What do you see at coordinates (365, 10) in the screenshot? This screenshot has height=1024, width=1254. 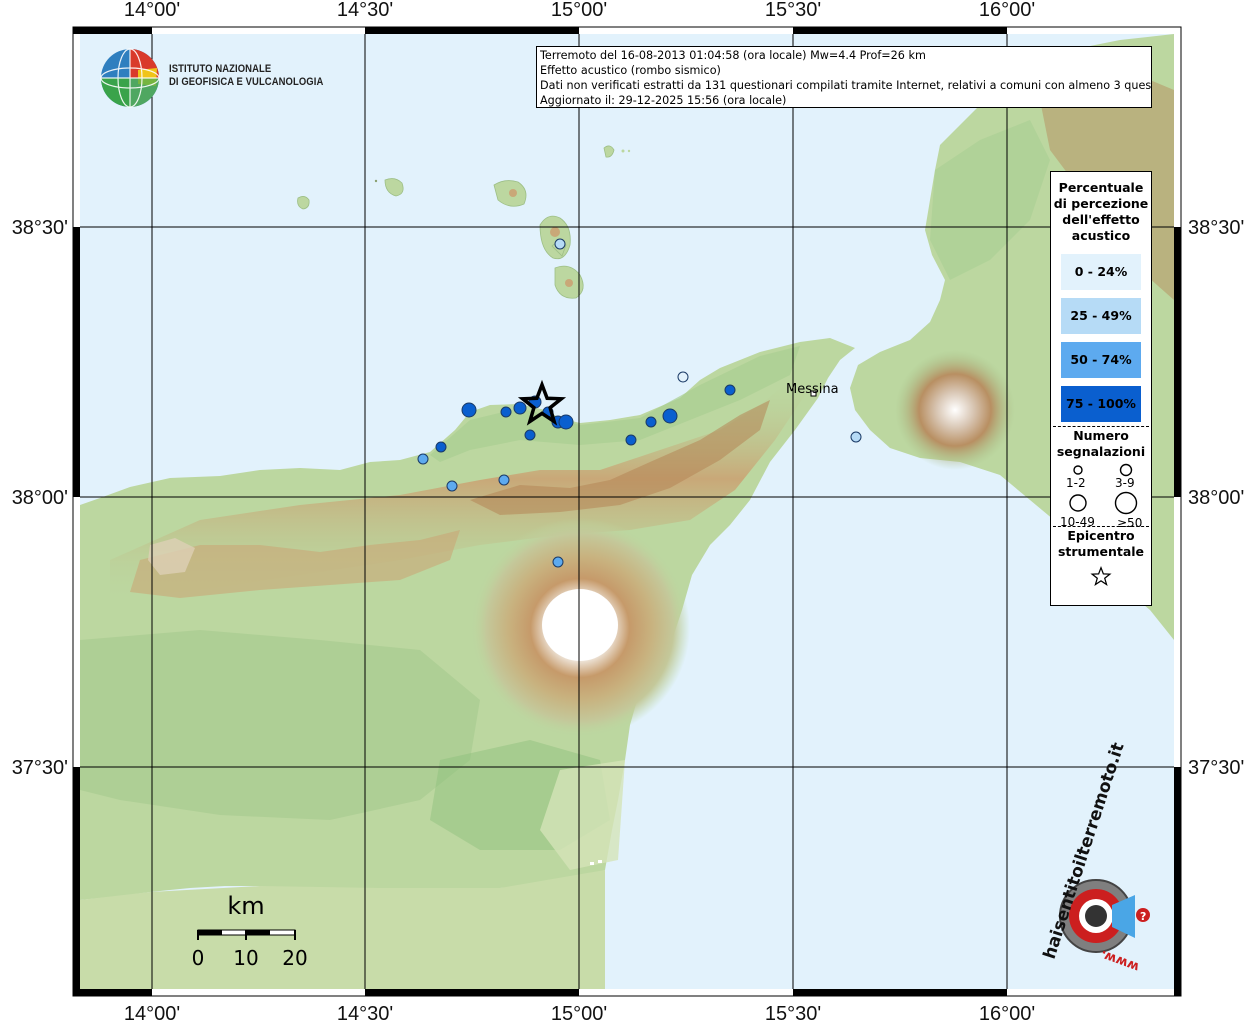 I see `lon-top-1430: 14°30'` at bounding box center [365, 10].